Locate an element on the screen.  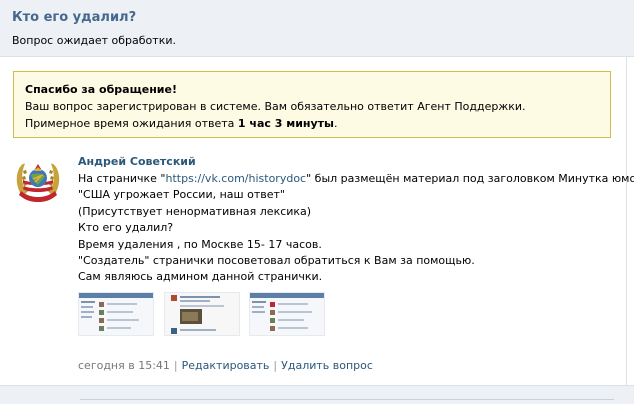
delete-question-link: Удалить вопрос is located at coordinates (327, 365).